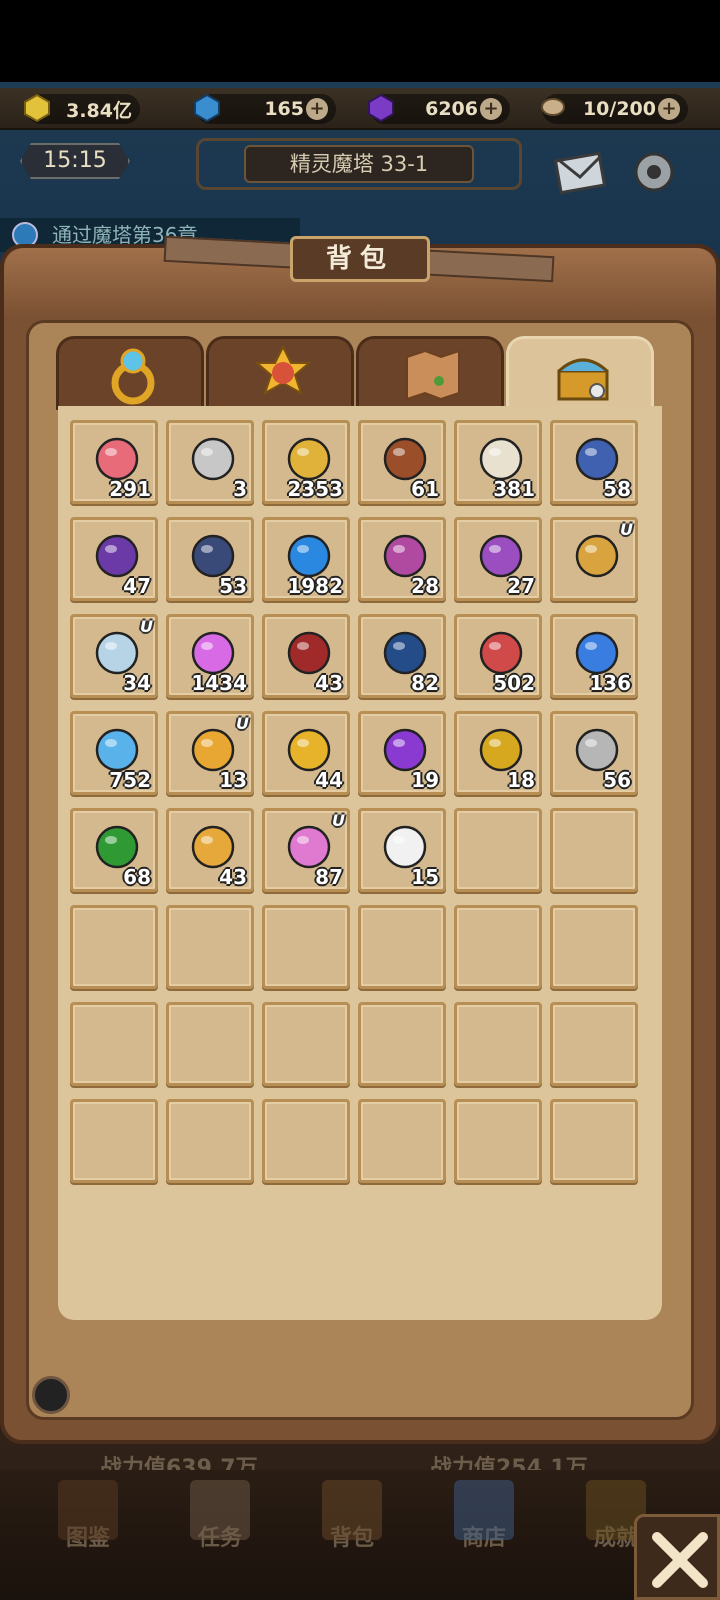 This screenshot has width=720, height=1600. What do you see at coordinates (137, 586) in the screenshot?
I see `item-count: 47` at bounding box center [137, 586].